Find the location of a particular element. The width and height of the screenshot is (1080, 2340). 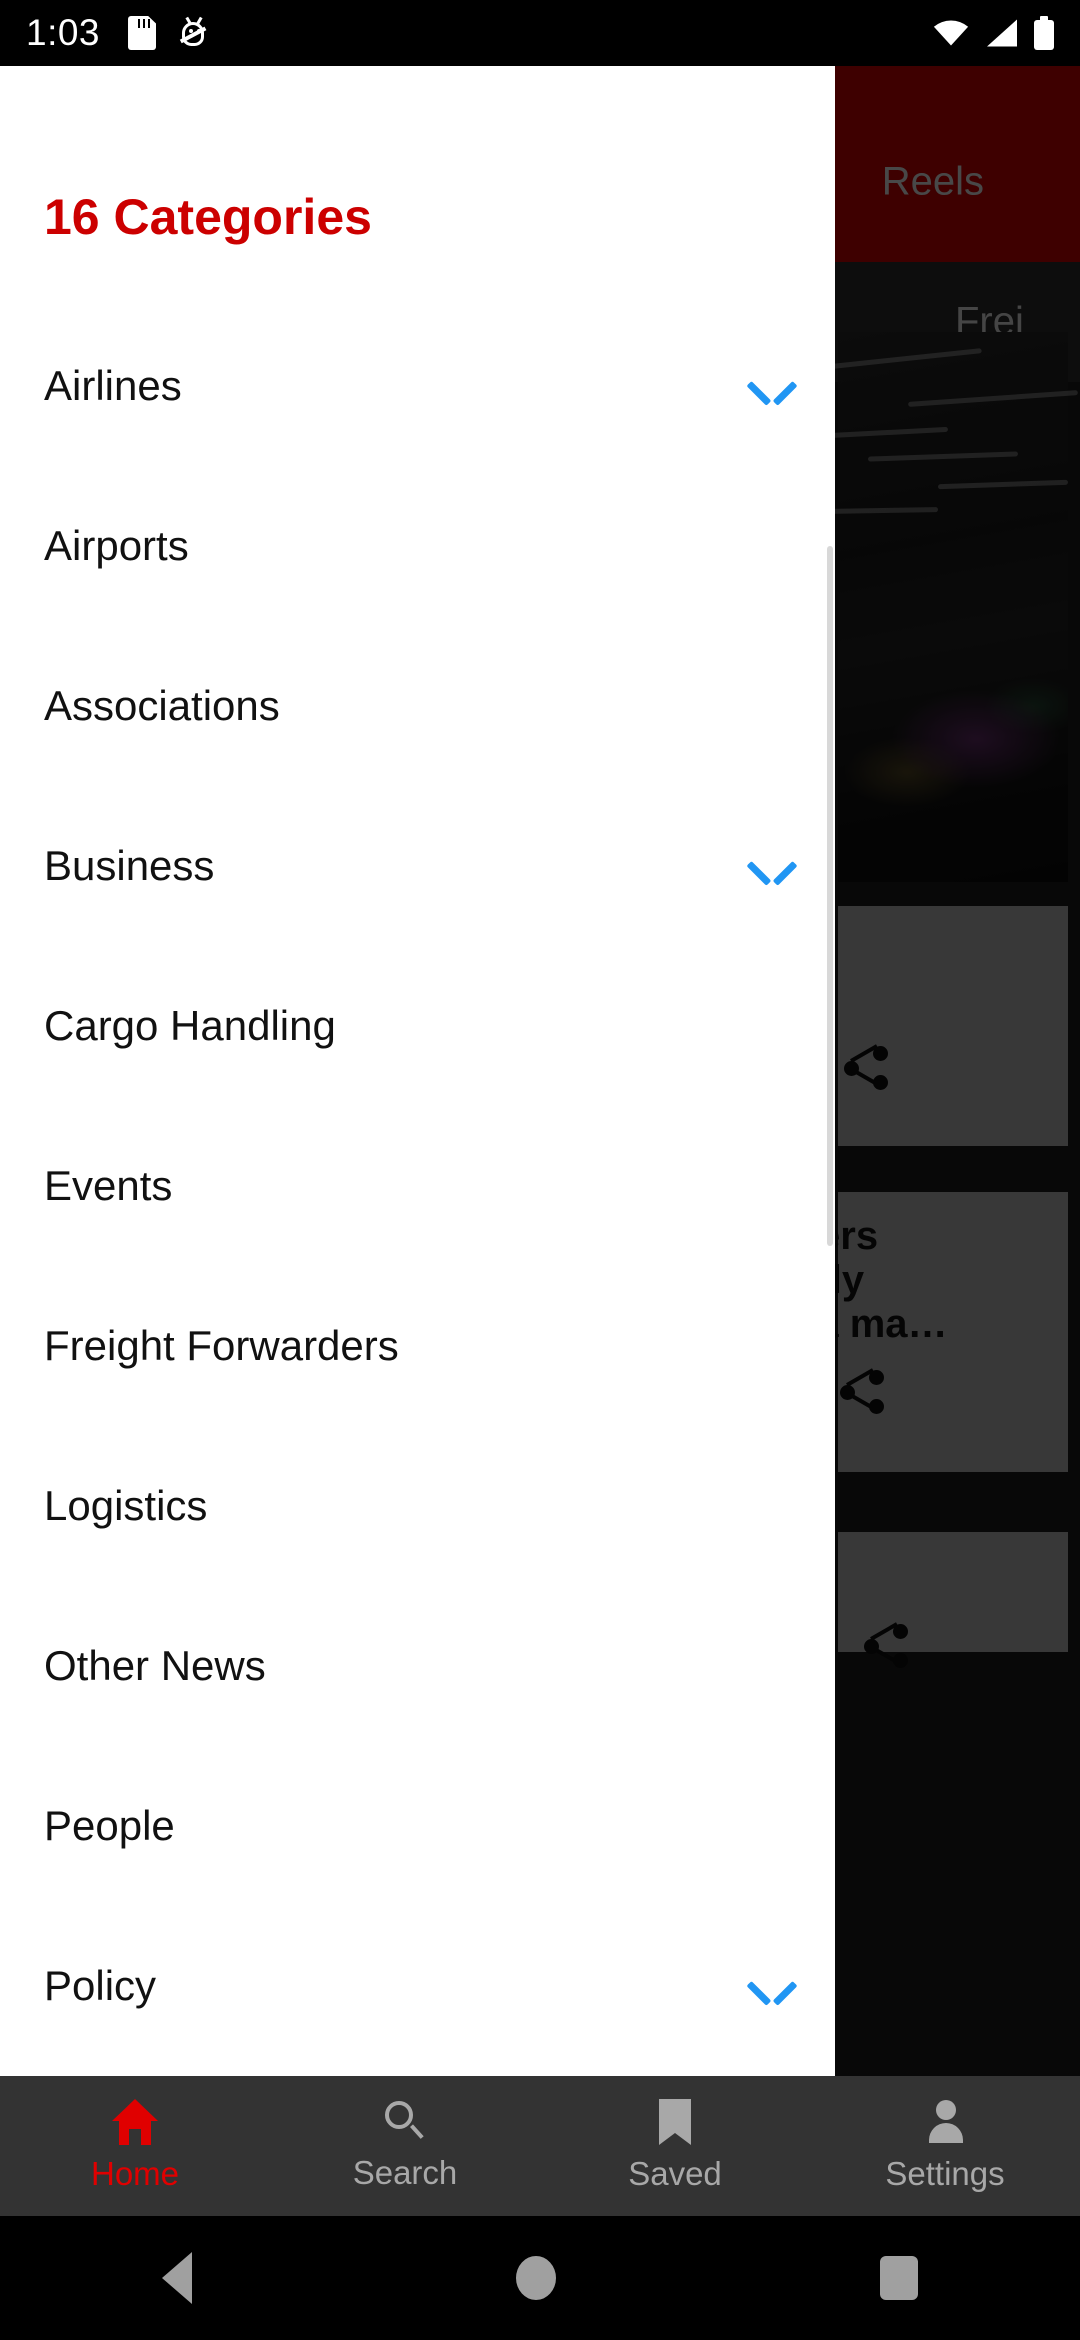

category-item: Airlines is located at coordinates (417, 386).